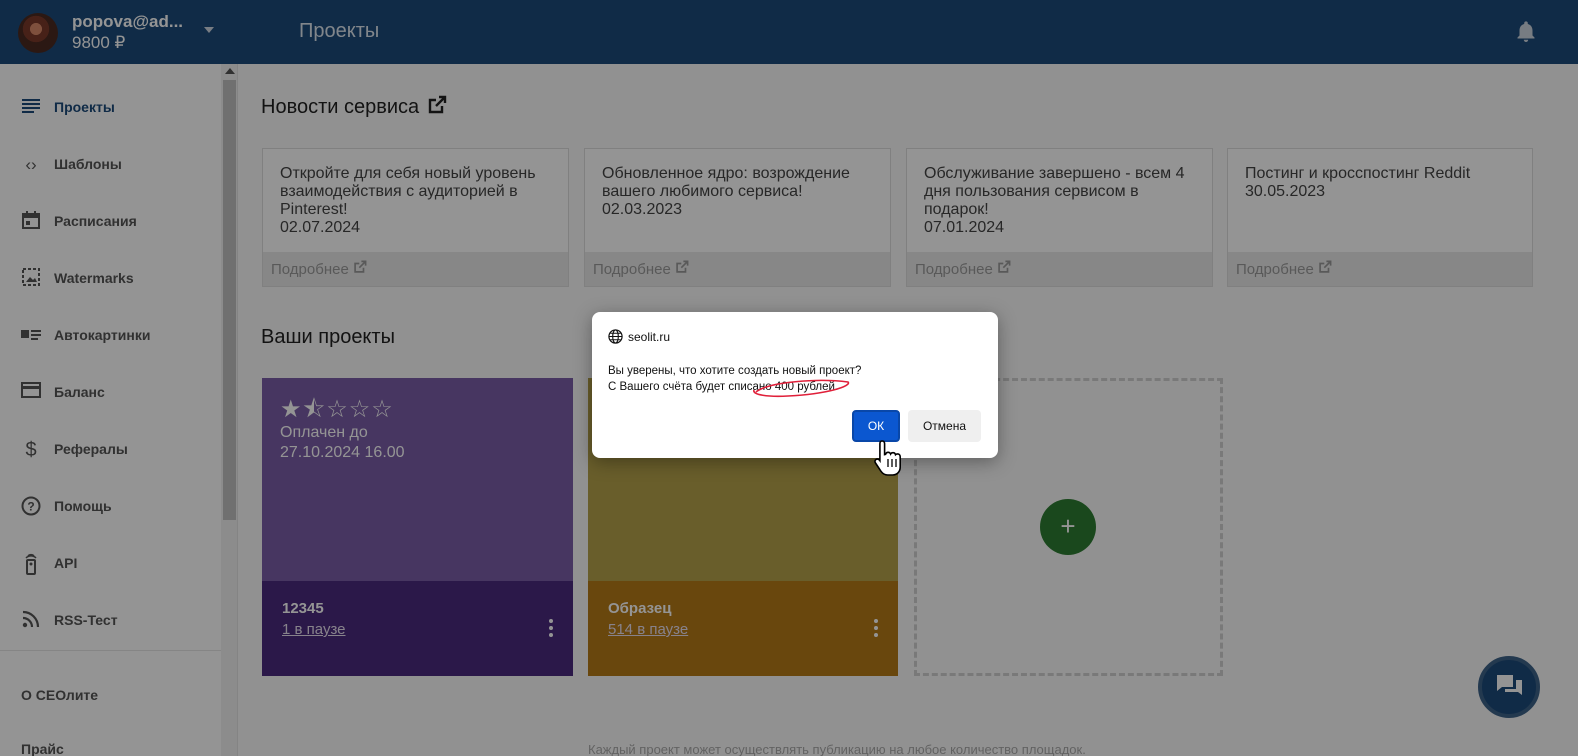 Image resolution: width=1578 pixels, height=756 pixels. I want to click on red-highlight-annotation, so click(801, 388).